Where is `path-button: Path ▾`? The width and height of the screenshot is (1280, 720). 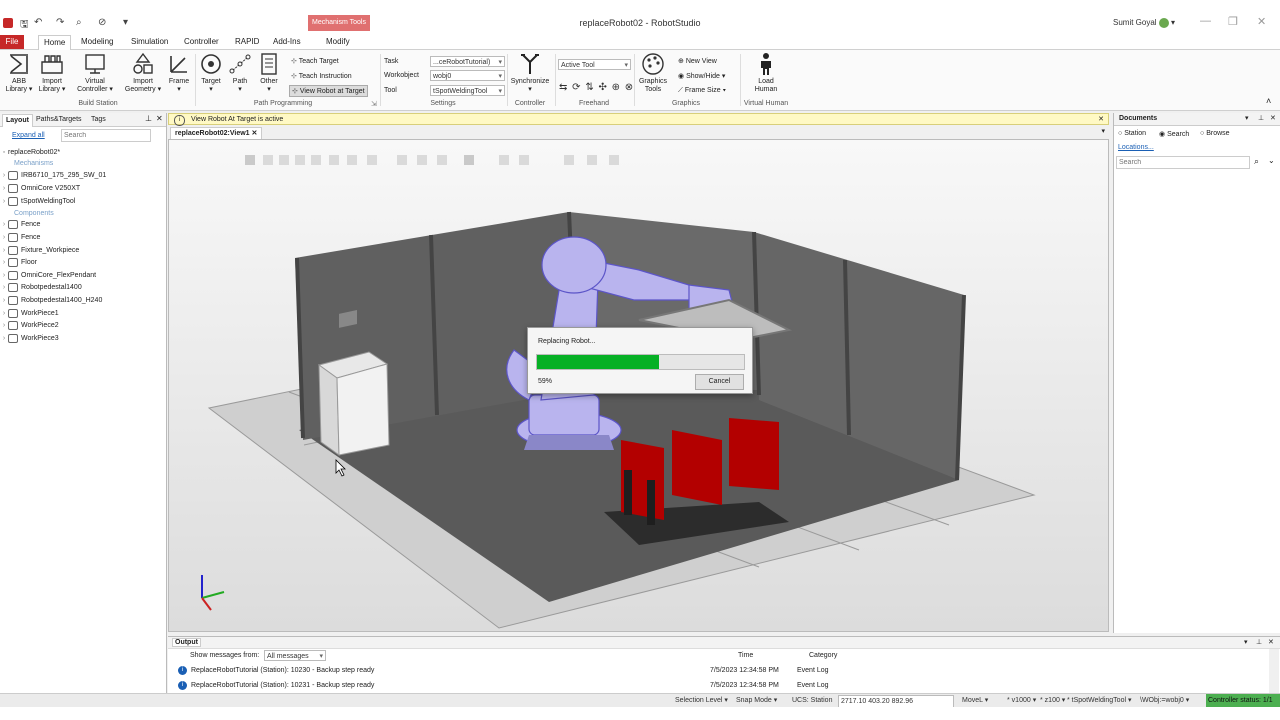 path-button: Path ▾ is located at coordinates (240, 73).